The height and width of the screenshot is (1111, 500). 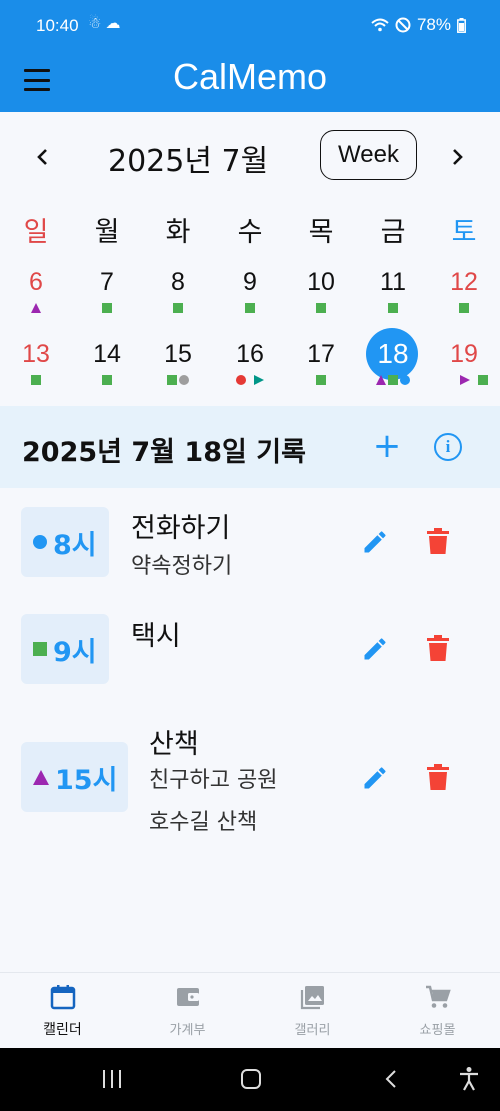 What do you see at coordinates (250, 82) in the screenshot?
I see `app-bar: CalMemo` at bounding box center [250, 82].